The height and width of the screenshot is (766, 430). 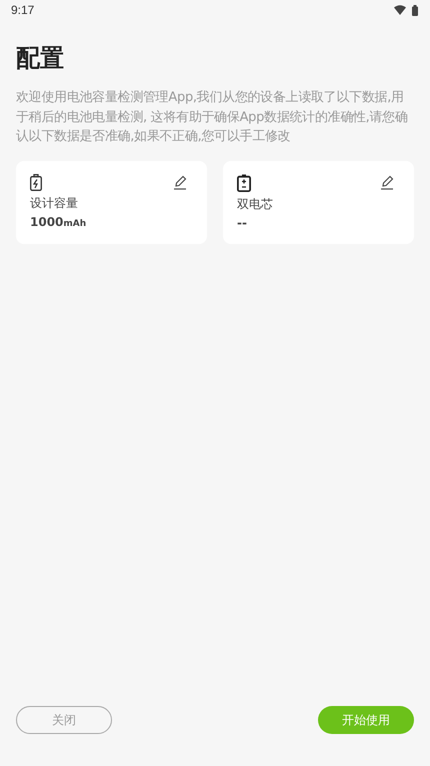 I want to click on card-value: --, so click(x=242, y=223).